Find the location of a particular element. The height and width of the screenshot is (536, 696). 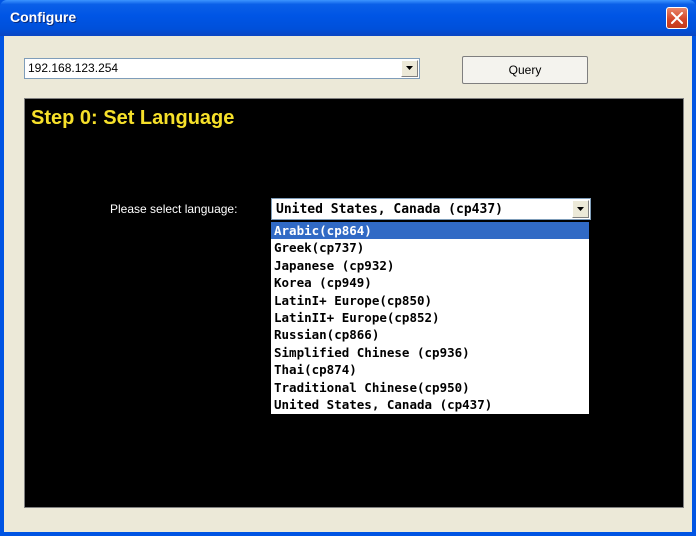

language-option: LatinII+ Europe(cp852) is located at coordinates (430, 317).